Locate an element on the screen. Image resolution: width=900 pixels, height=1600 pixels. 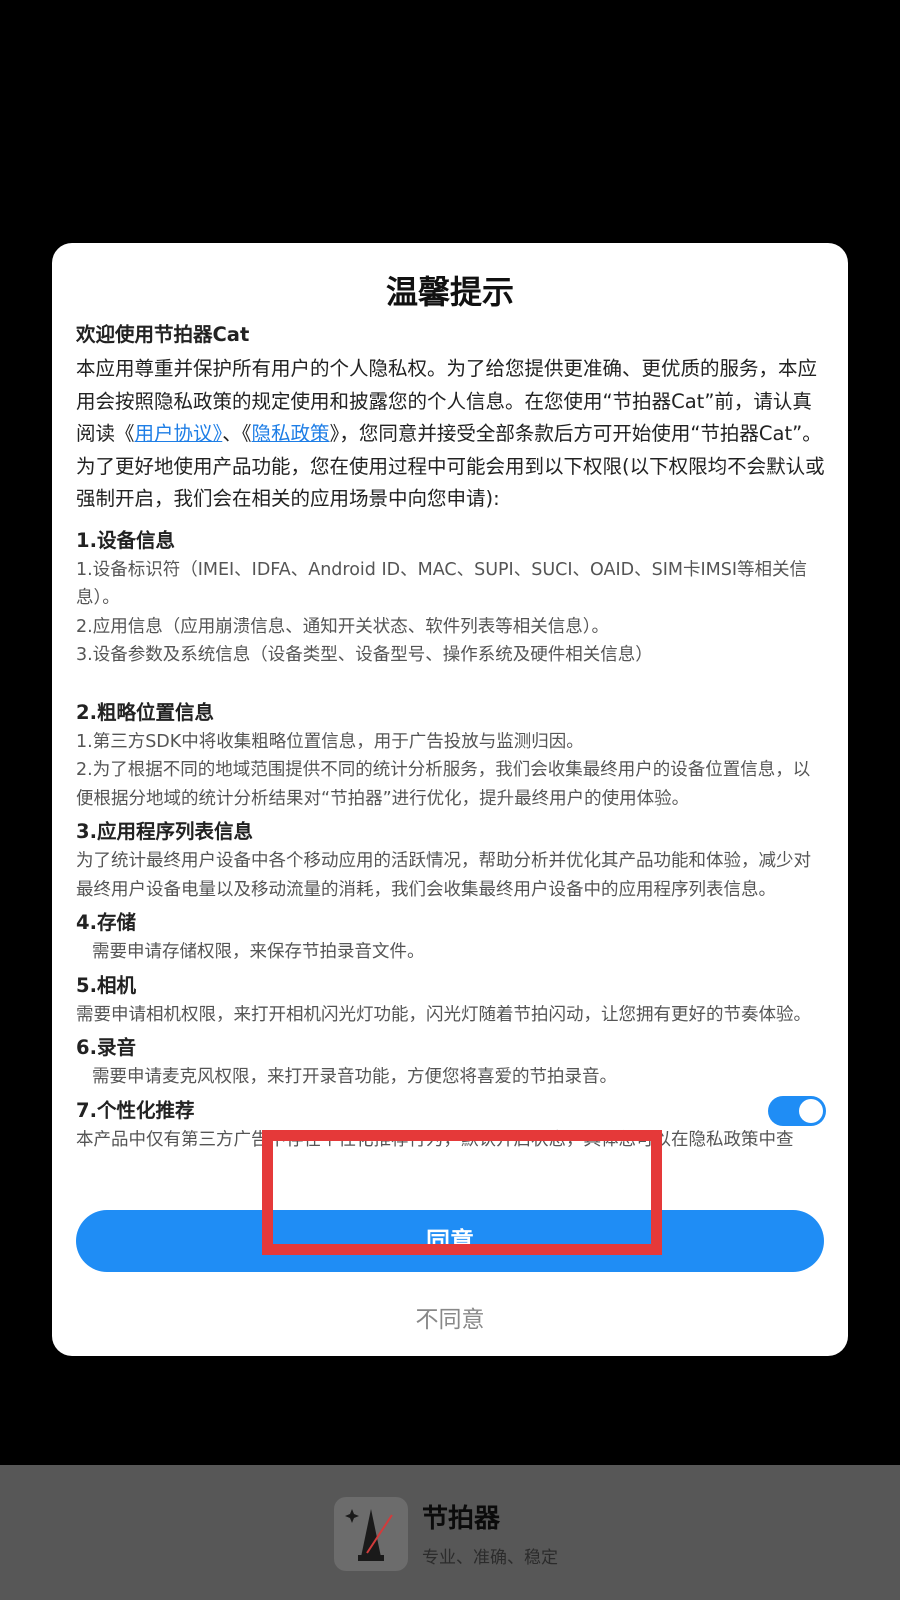
dialog-title: 温馨提示 is located at coordinates (449, 292).